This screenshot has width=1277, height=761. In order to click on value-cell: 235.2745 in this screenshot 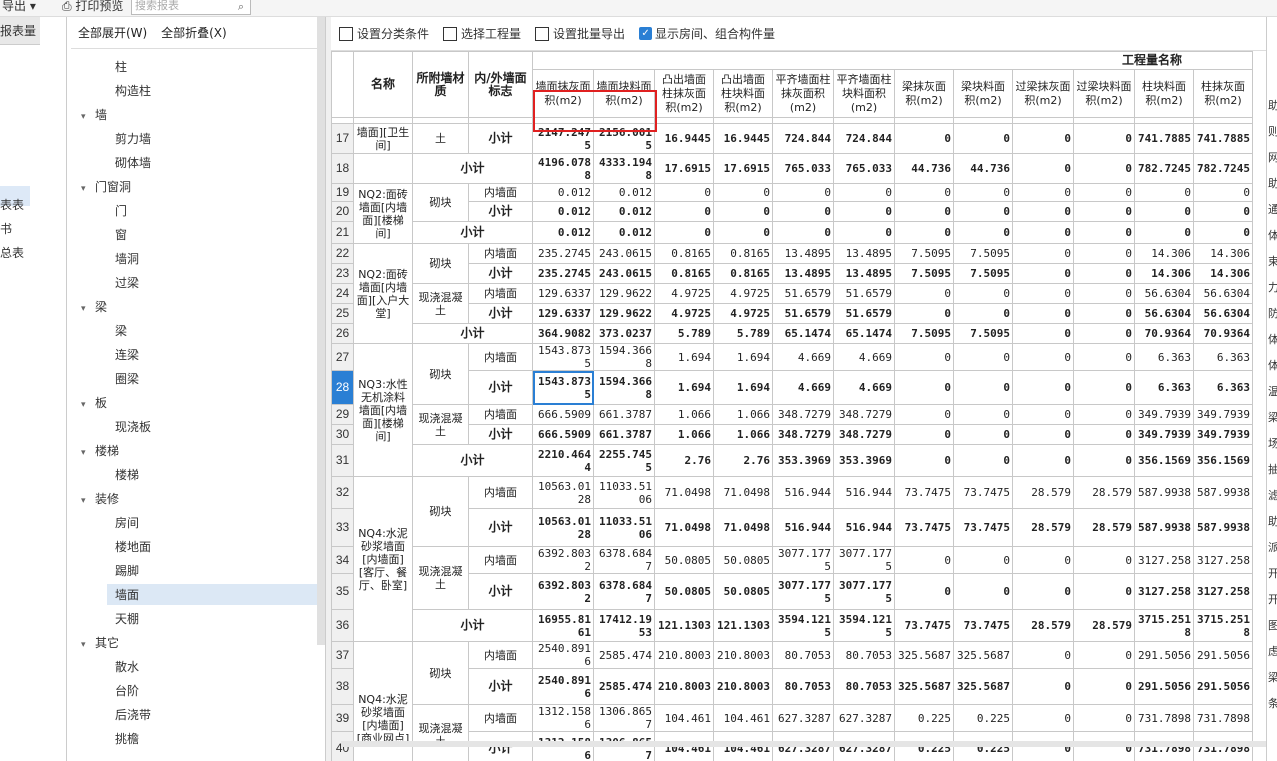, I will do `click(563, 273)`.